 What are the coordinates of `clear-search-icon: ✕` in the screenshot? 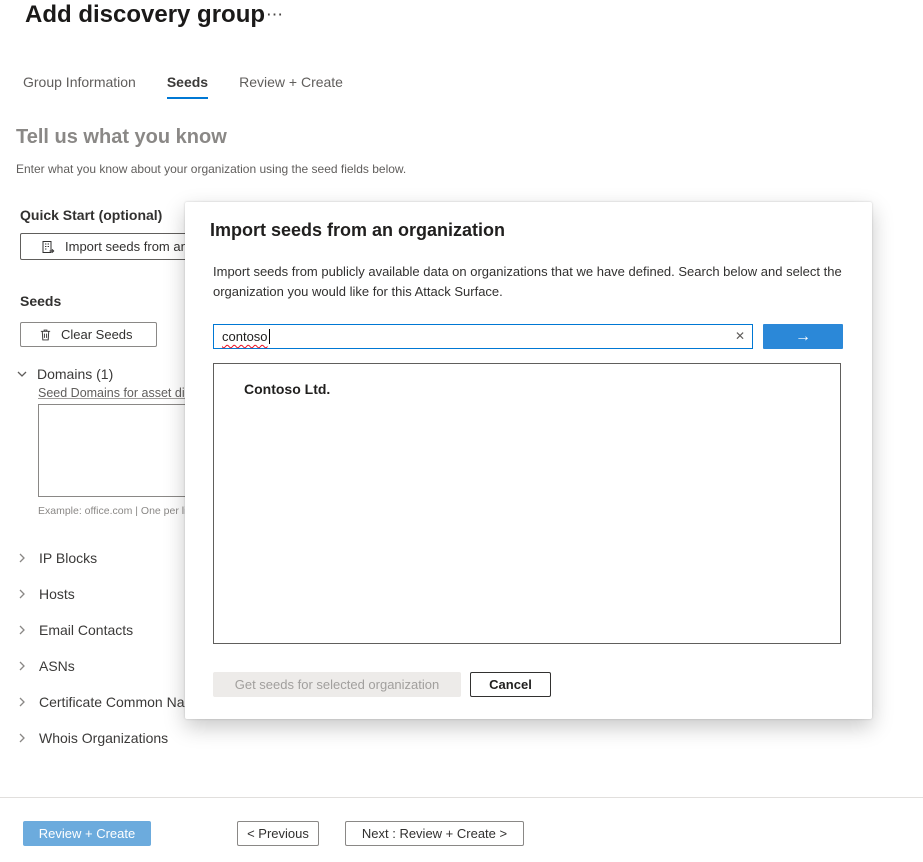 It's located at (740, 336).